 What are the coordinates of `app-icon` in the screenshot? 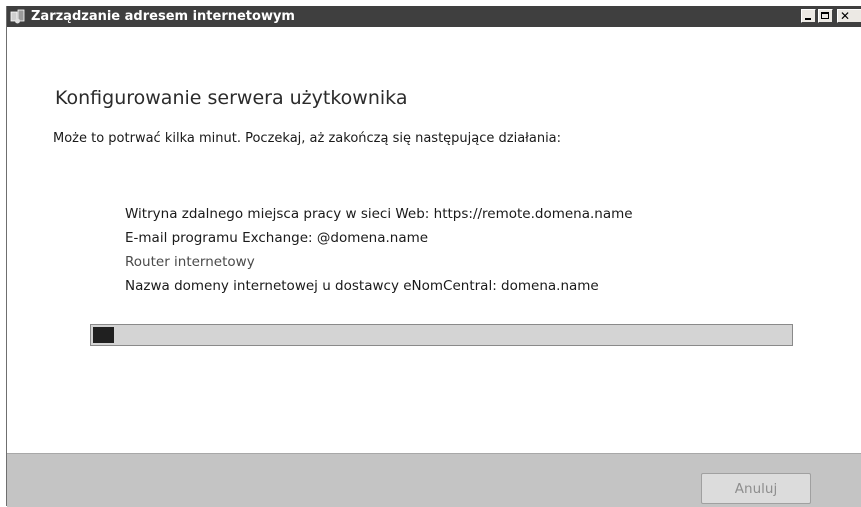 It's located at (17, 16).